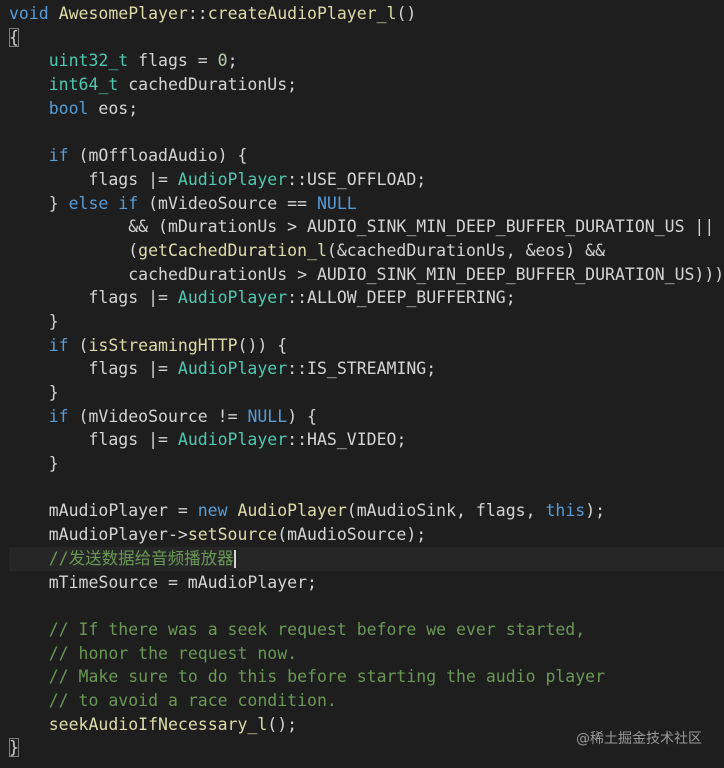 The width and height of the screenshot is (724, 768). I want to click on code-token: isStreamingHTTP, so click(163, 345).